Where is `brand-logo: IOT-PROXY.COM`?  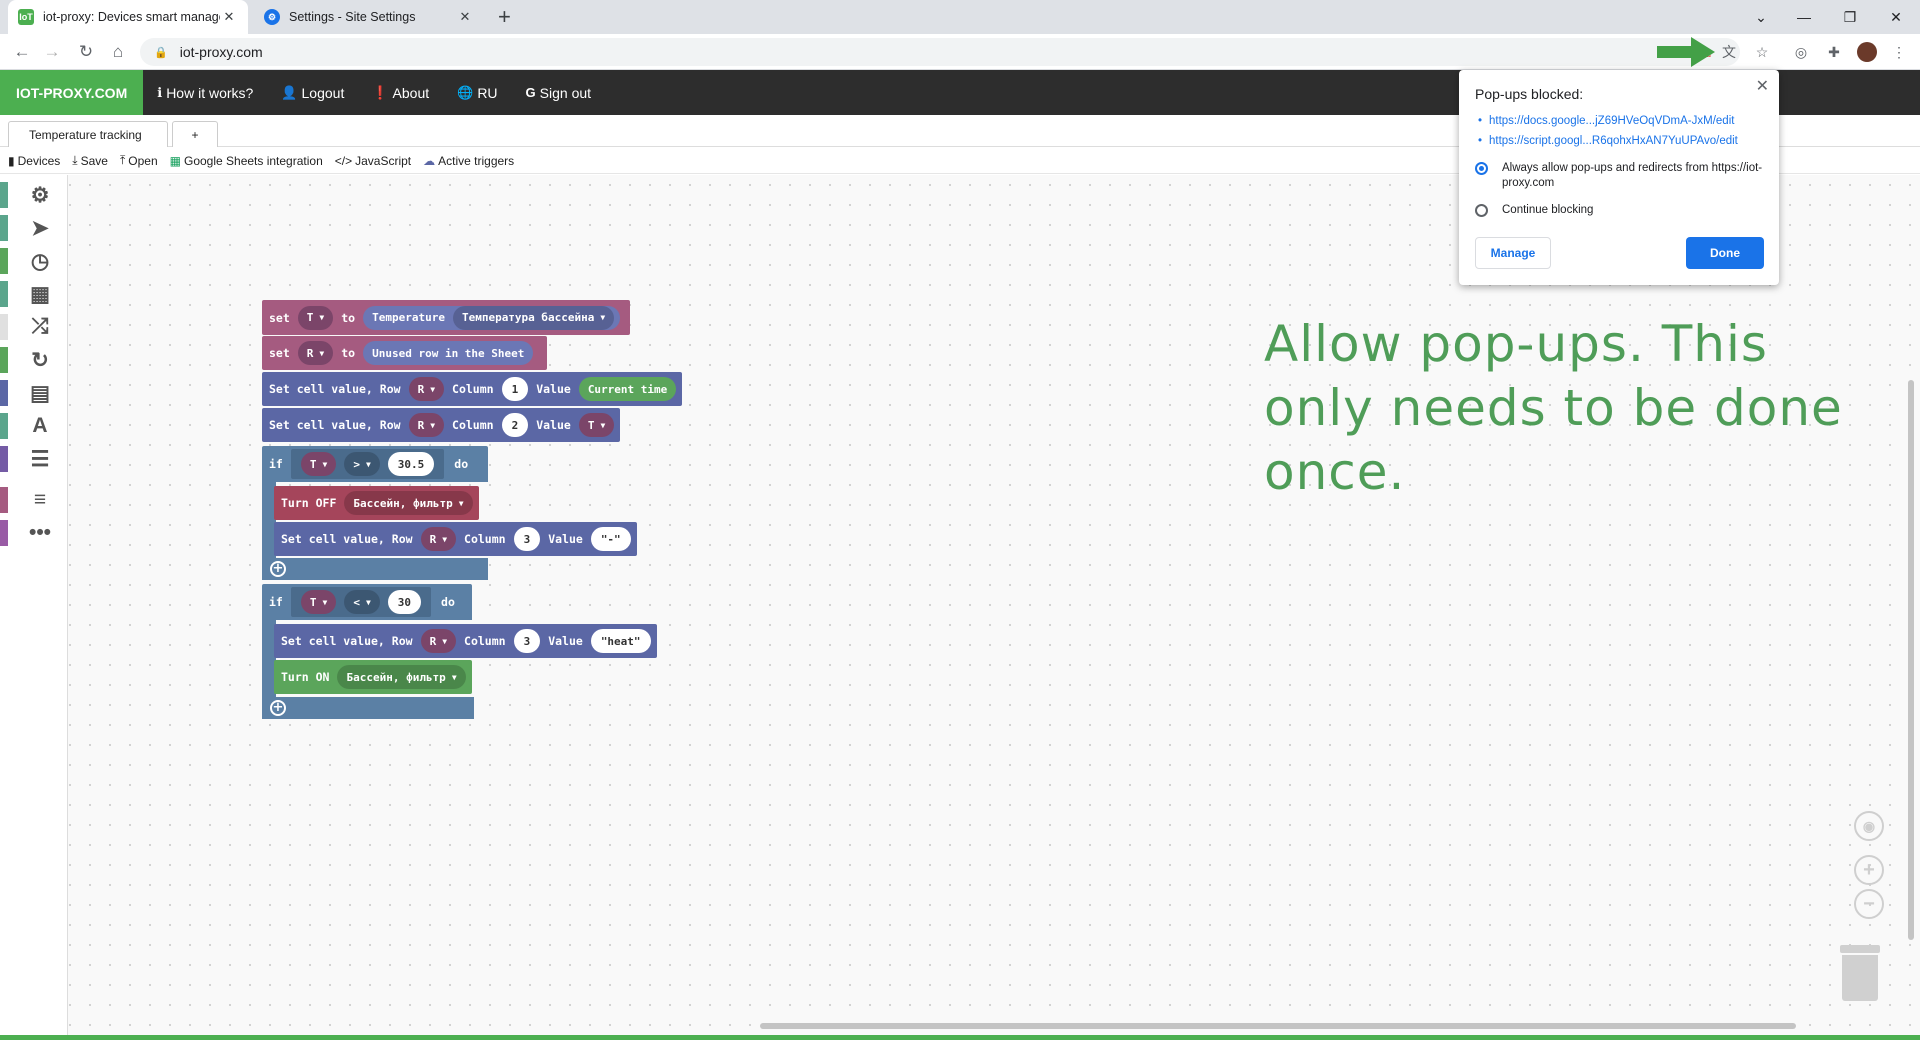 brand-logo: IOT-PROXY.COM is located at coordinates (72, 92).